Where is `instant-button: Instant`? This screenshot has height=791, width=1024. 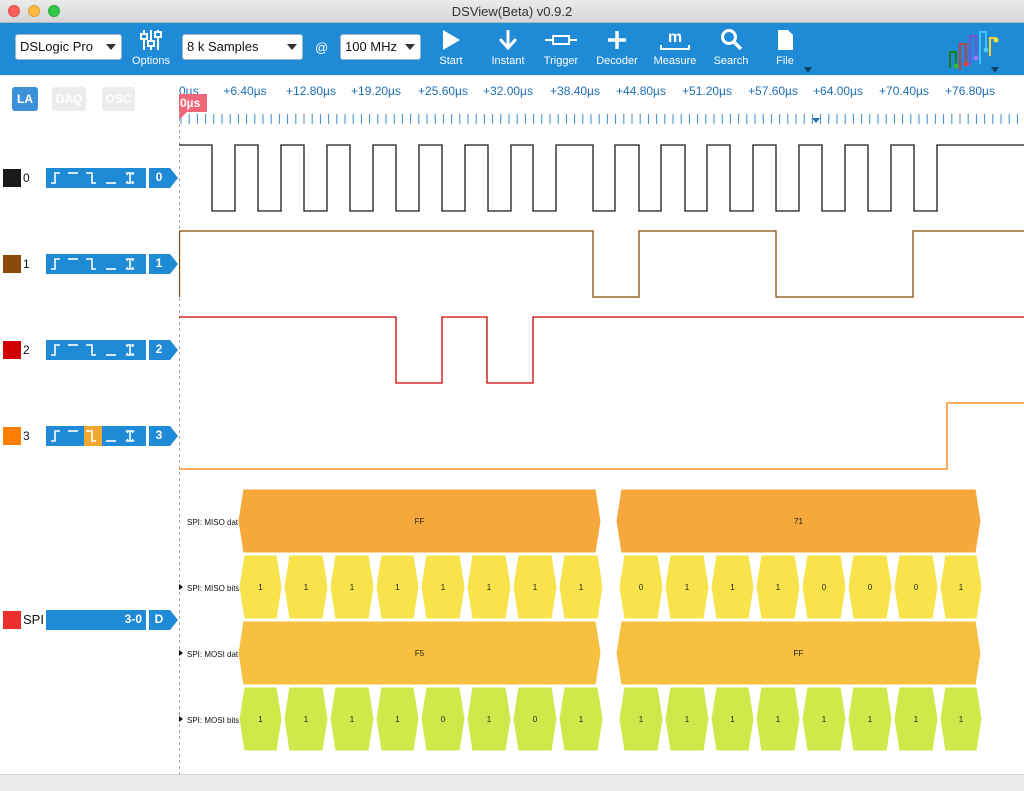 instant-button: Instant is located at coordinates (508, 47).